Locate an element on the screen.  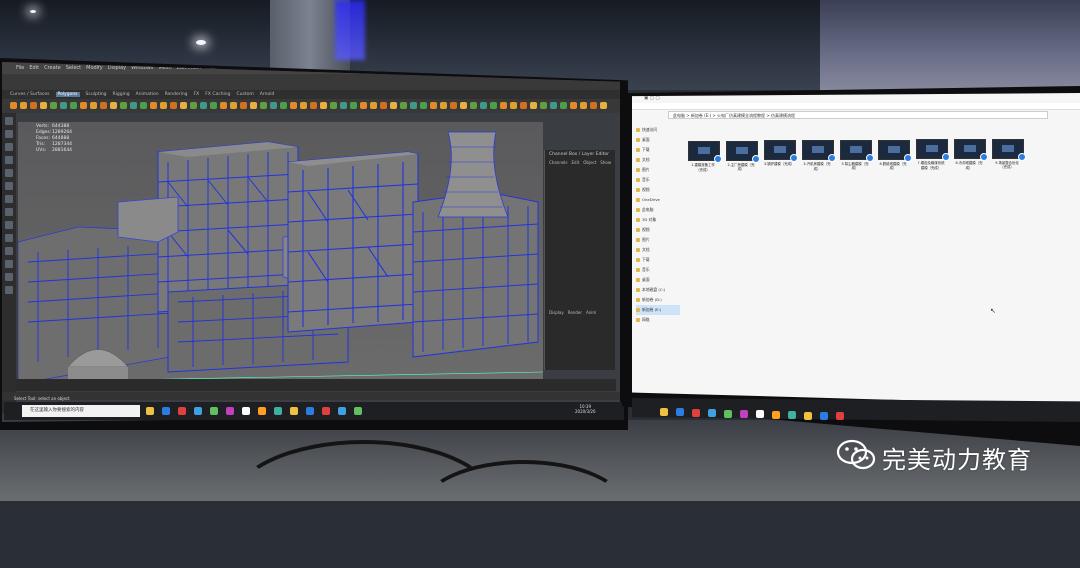
shelf-tab: Custom is located at coordinates (245, 94).